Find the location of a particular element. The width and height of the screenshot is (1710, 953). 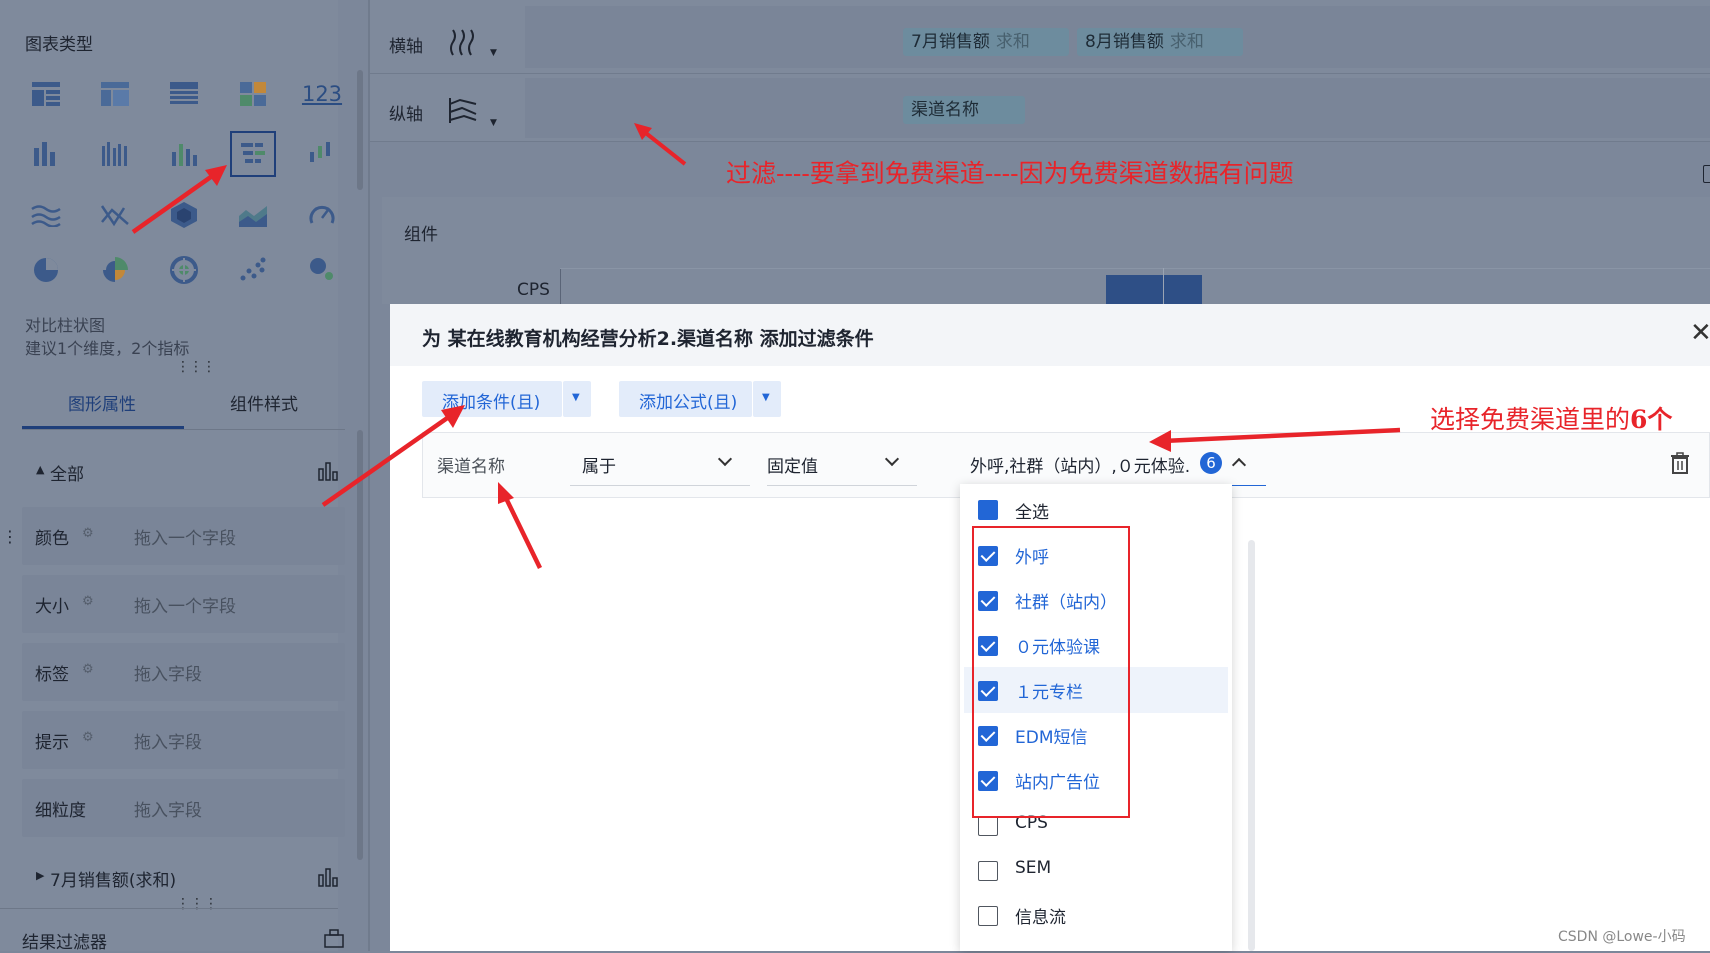

y-axis-row: 纵轴 ▼ 渠道名称 is located at coordinates (1040, 108).